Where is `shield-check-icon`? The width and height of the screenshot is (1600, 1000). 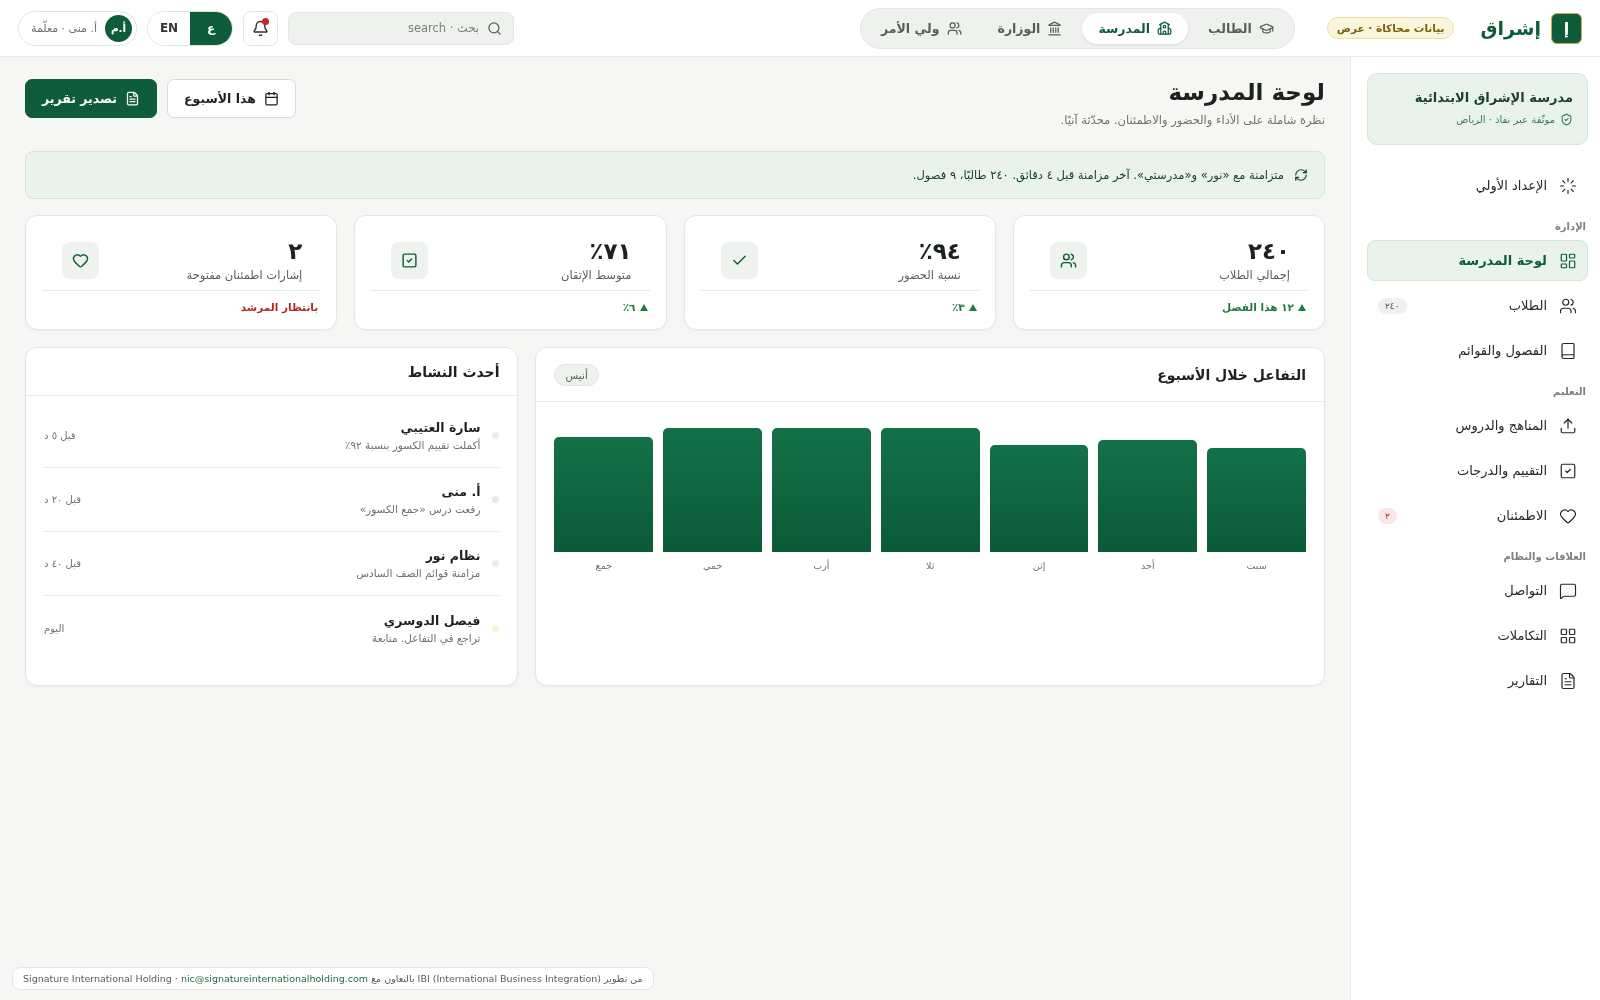
shield-check-icon is located at coordinates (1566, 119).